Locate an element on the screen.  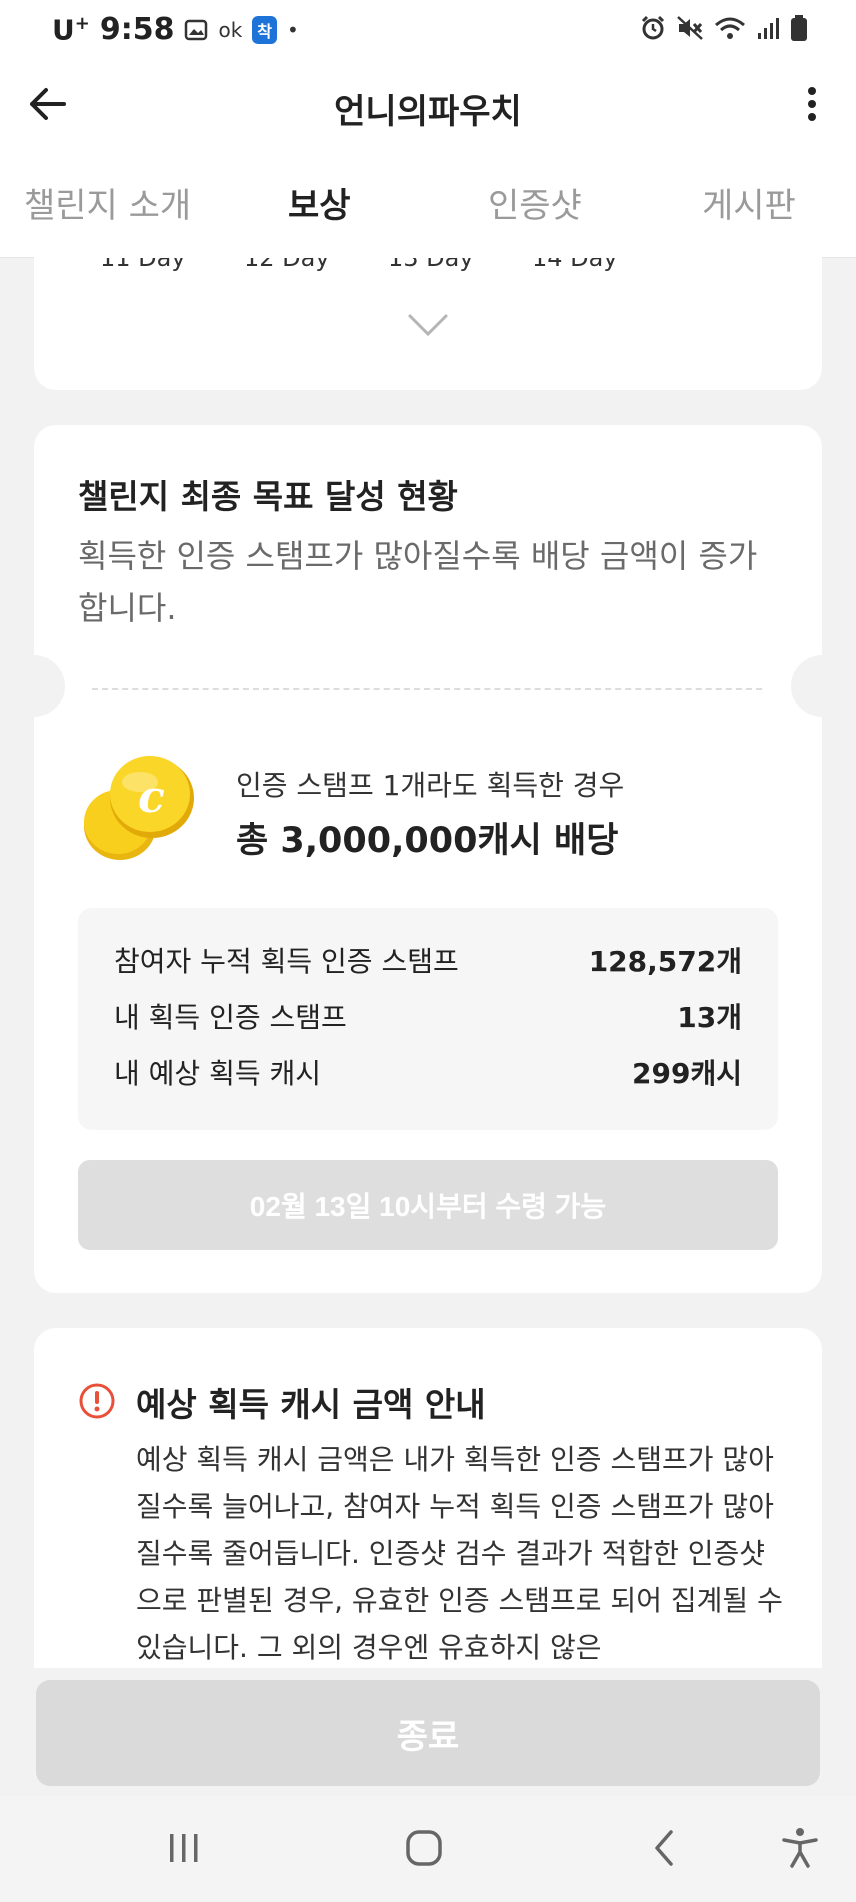
app-bar: 언니의파우치 is located at coordinates (428, 105).